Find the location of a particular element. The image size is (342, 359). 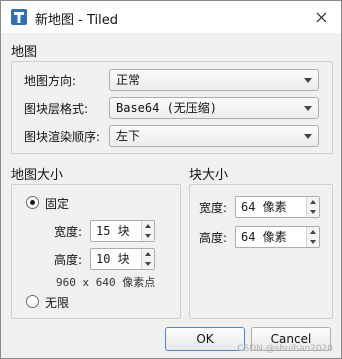

orientation-value: 正常 is located at coordinates (128, 80).